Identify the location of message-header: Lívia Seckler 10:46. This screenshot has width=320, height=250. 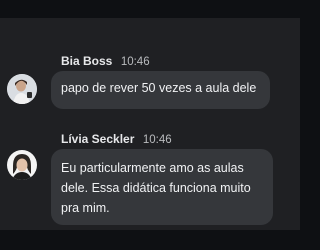
(116, 139).